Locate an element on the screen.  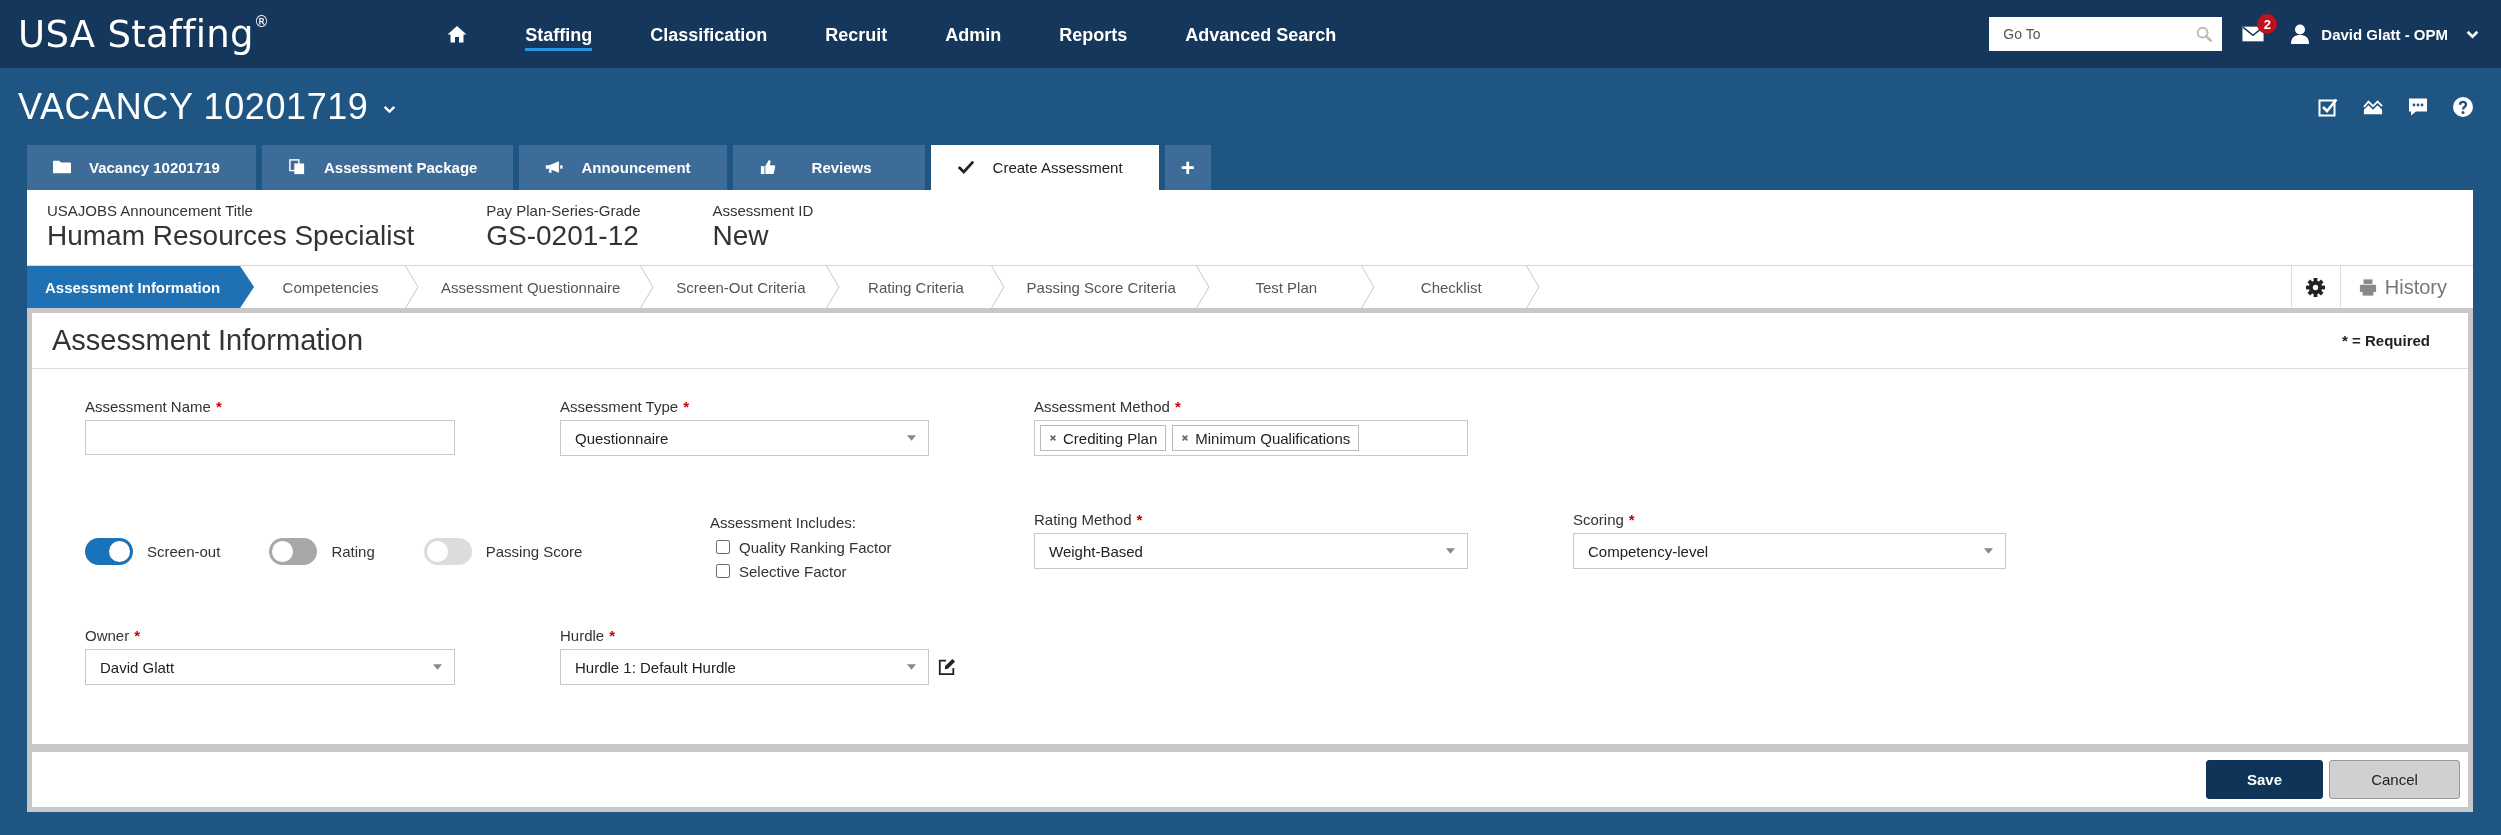
summary-label: Pay Plan-Series-Grade is located at coordinates (563, 211).